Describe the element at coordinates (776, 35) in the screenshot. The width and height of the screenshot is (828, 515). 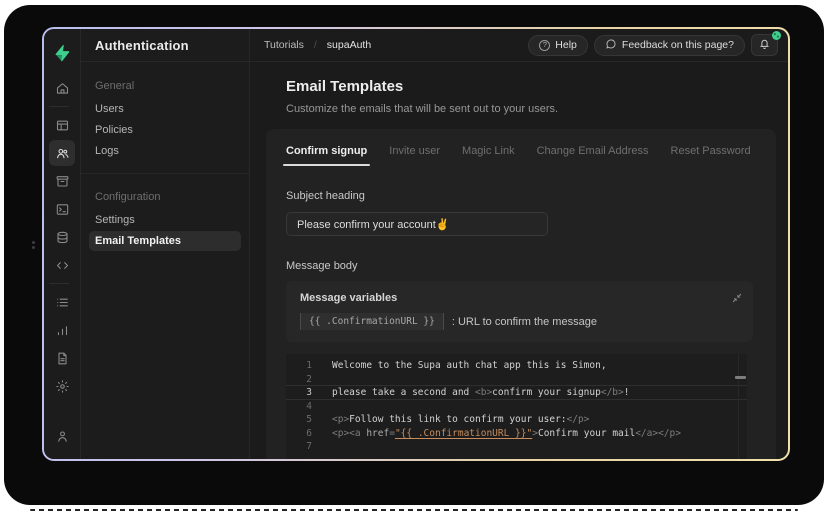
I see `notification-status-dot` at that location.